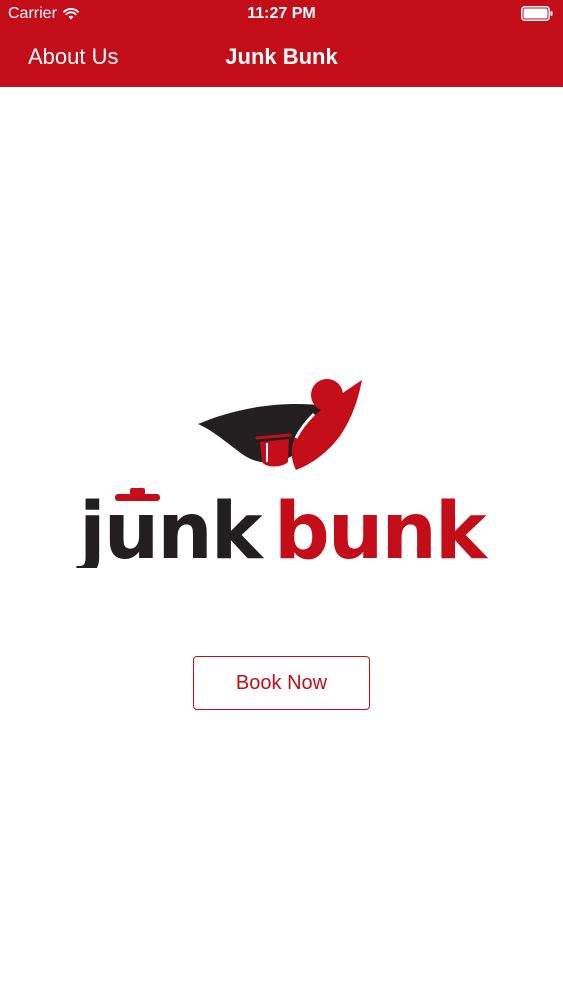 This screenshot has width=563, height=1000. I want to click on status-bar: Carrier 11:27 PM, so click(281, 15).